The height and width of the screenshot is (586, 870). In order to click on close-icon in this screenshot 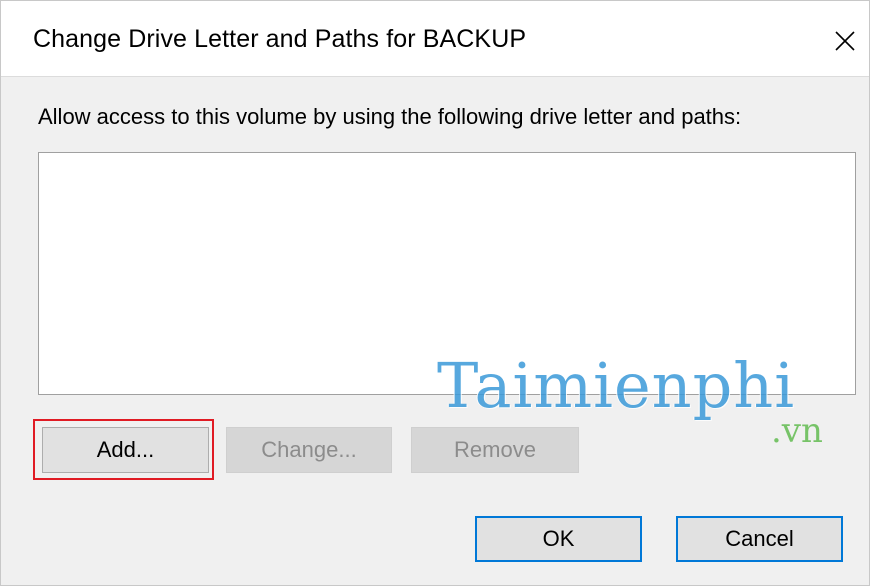, I will do `click(845, 41)`.